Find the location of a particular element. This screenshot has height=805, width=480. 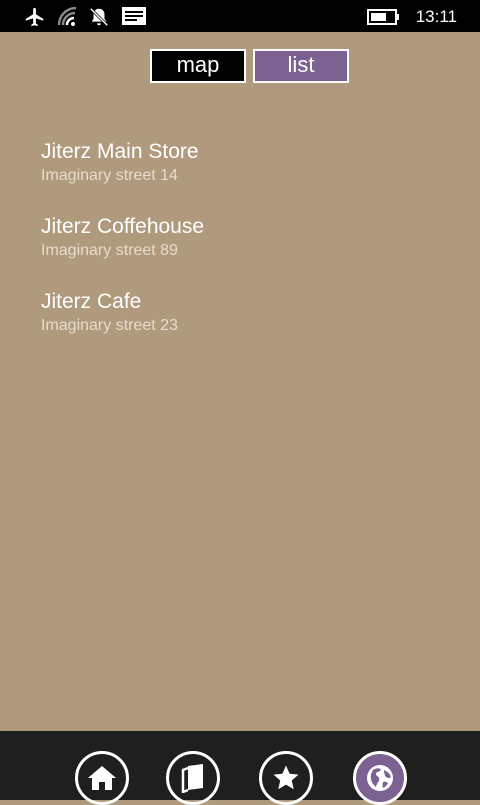

alarm-off-icon is located at coordinates (99, 19).